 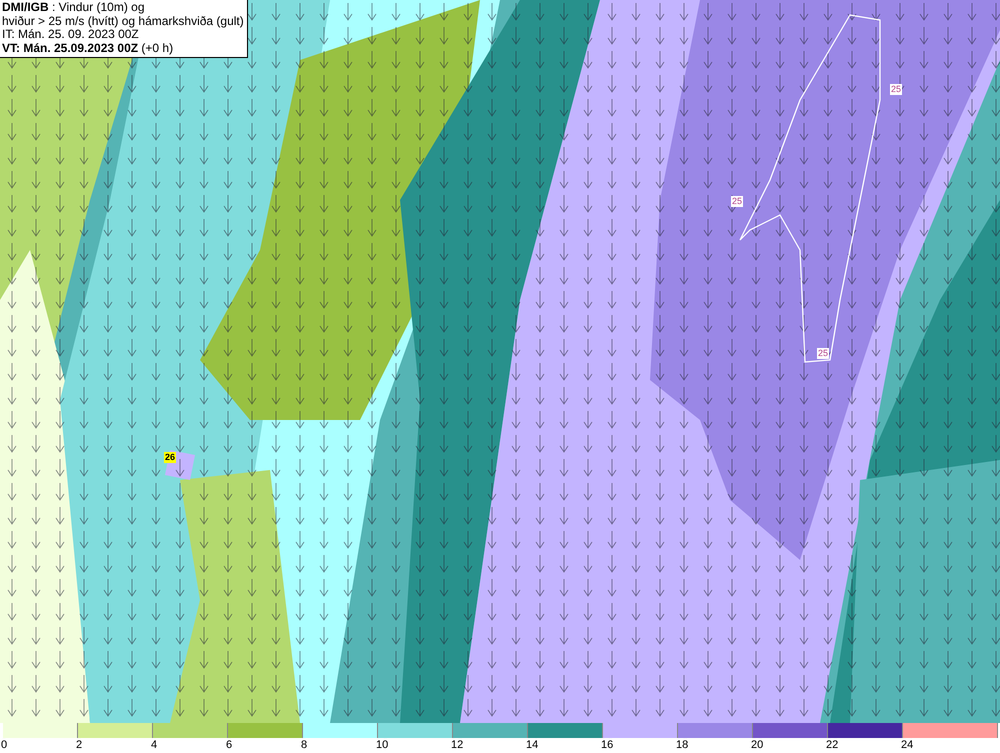 I want to click on legend-tick-label: 0, so click(x=4, y=745).